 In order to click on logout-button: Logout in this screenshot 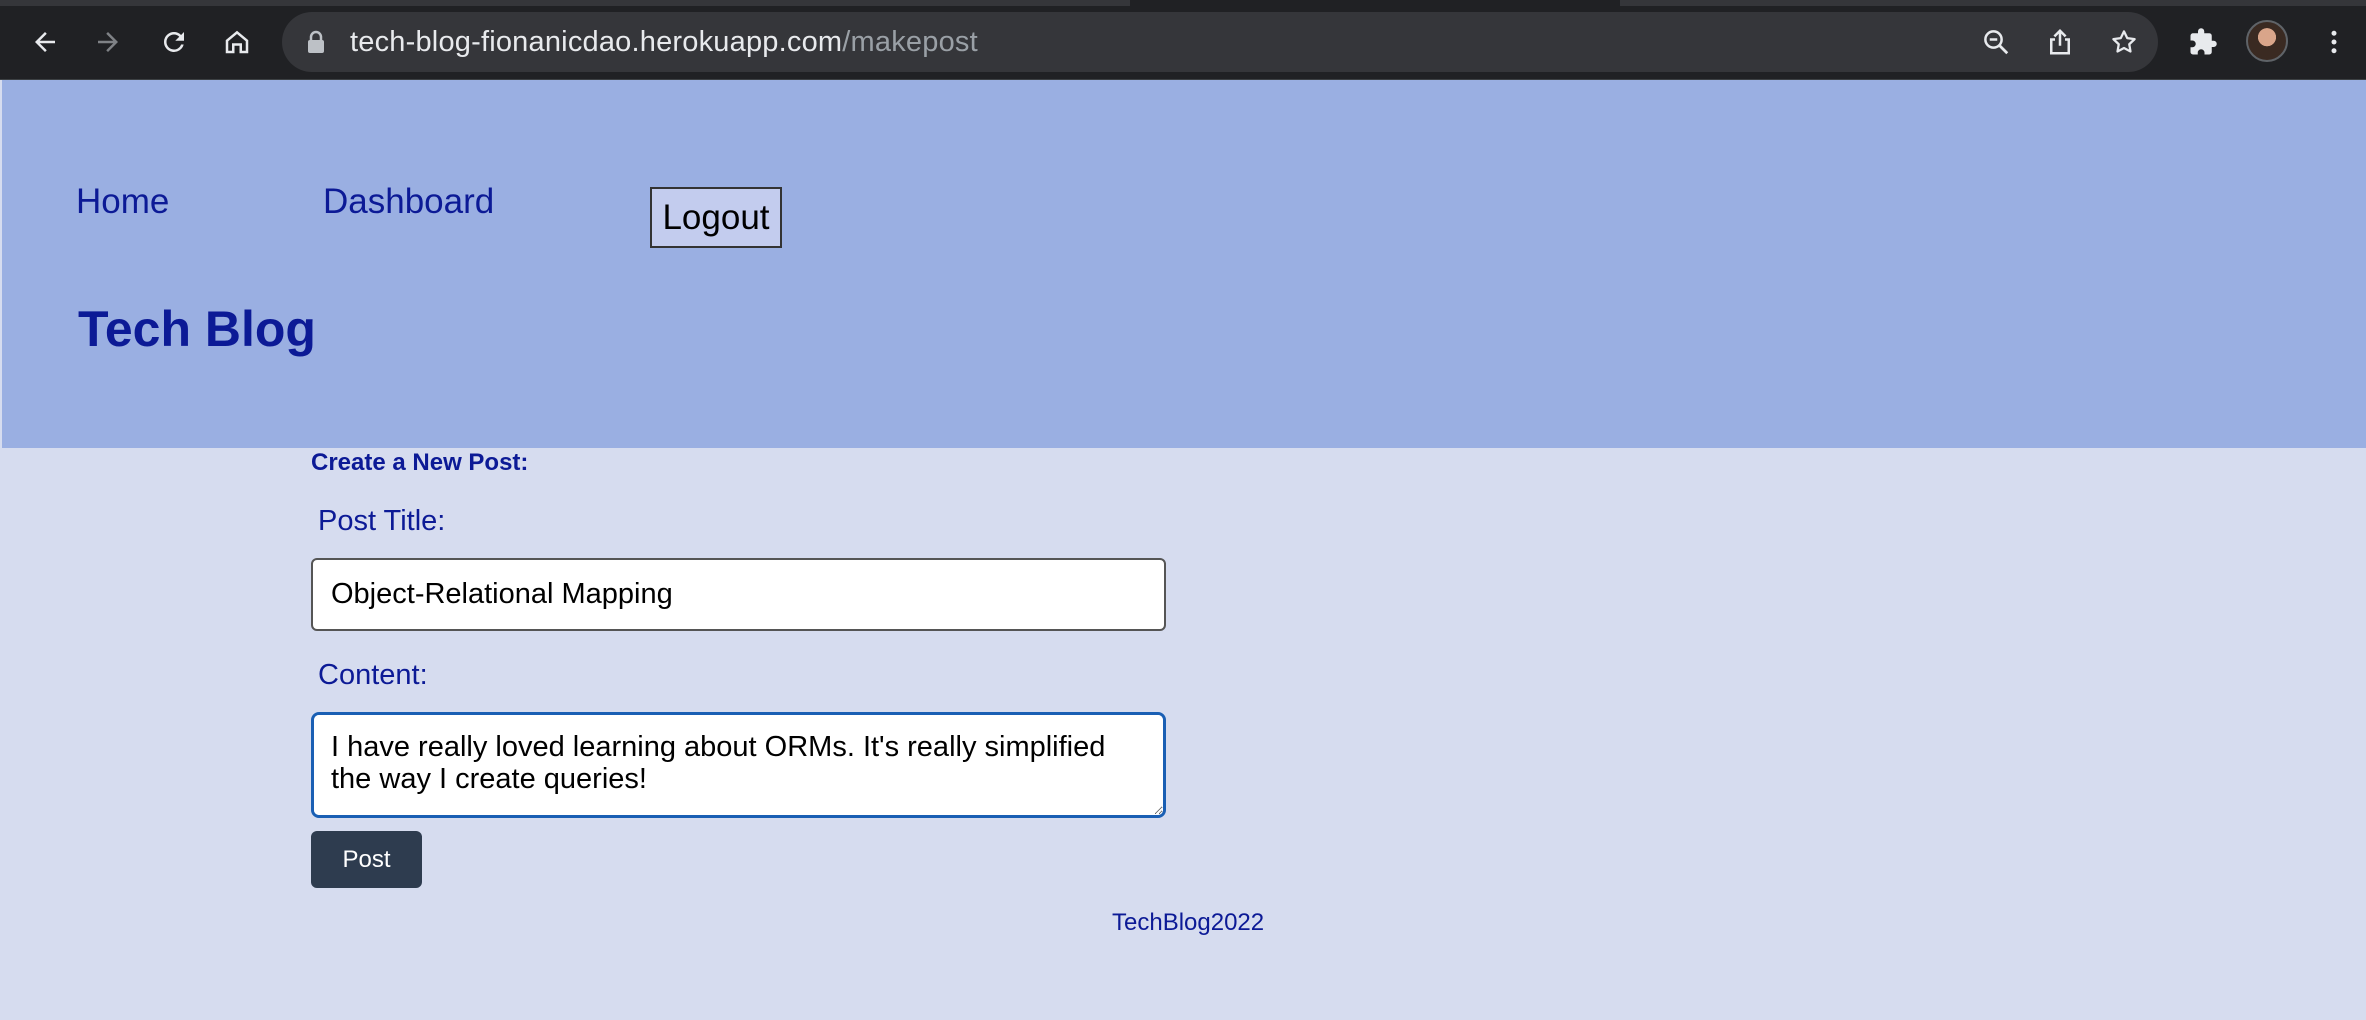, I will do `click(716, 217)`.